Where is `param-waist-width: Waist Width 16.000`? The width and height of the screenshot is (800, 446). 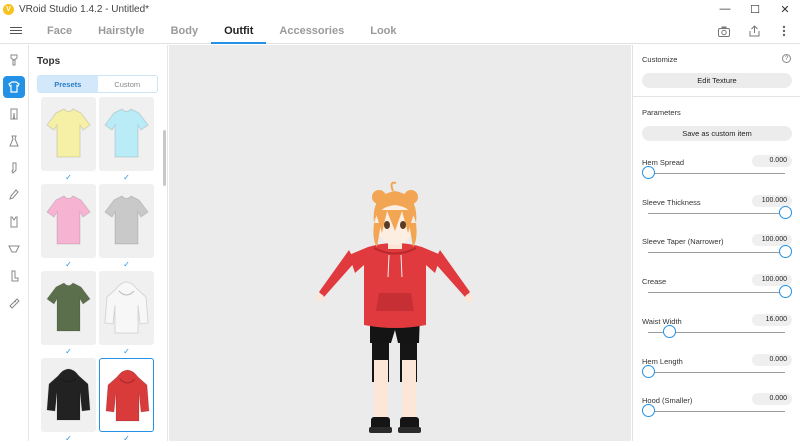 param-waist-width: Waist Width 16.000 is located at coordinates (716, 335).